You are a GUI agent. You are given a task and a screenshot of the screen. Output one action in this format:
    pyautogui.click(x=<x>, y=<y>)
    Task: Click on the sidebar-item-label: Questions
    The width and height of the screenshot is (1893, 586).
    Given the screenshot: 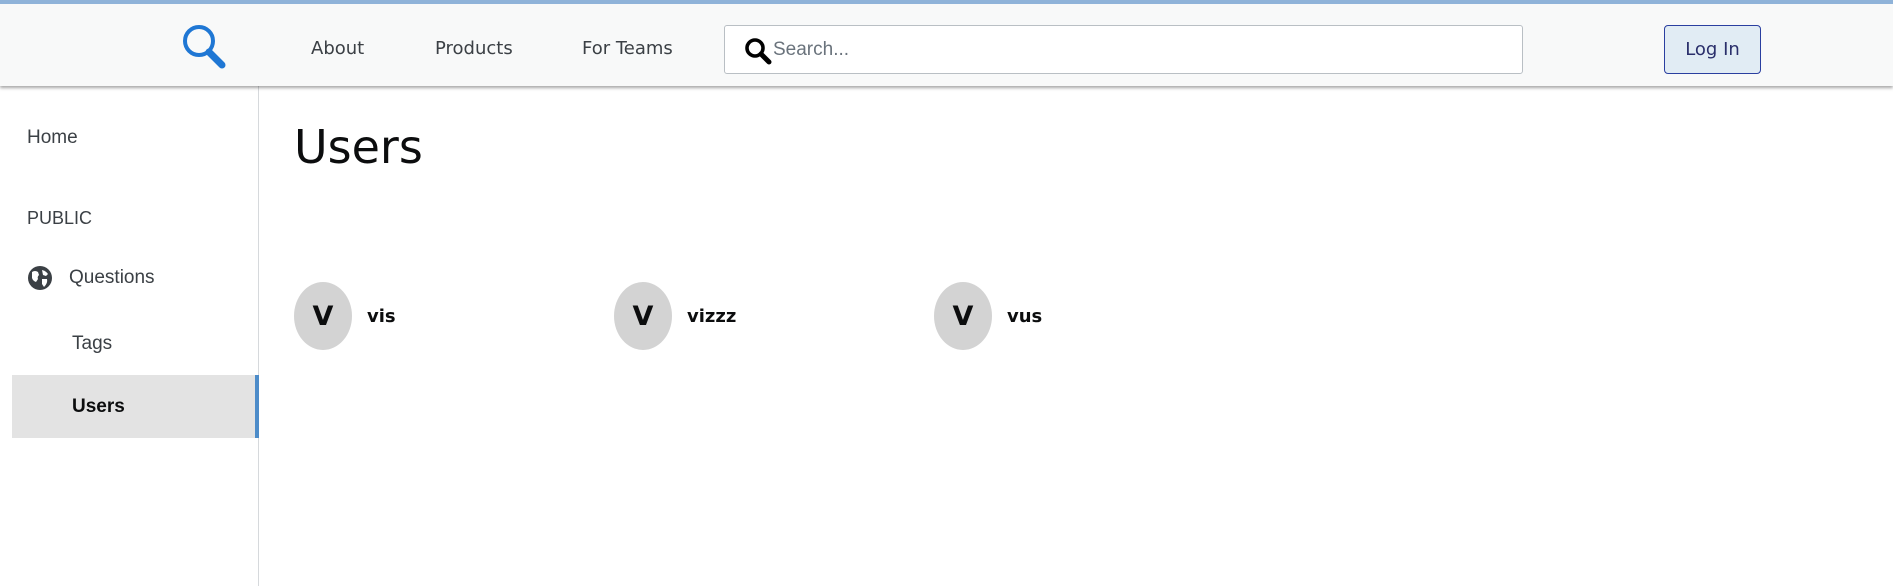 What is the action you would take?
    pyautogui.click(x=112, y=277)
    